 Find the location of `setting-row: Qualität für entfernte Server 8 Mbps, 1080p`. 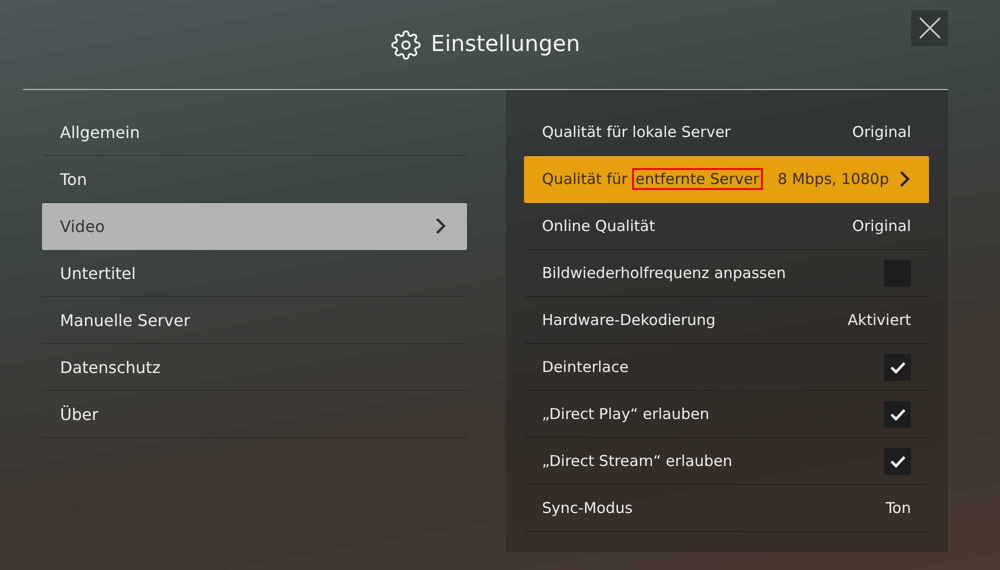

setting-row: Qualität für entfernte Server 8 Mbps, 1080p is located at coordinates (726, 179).